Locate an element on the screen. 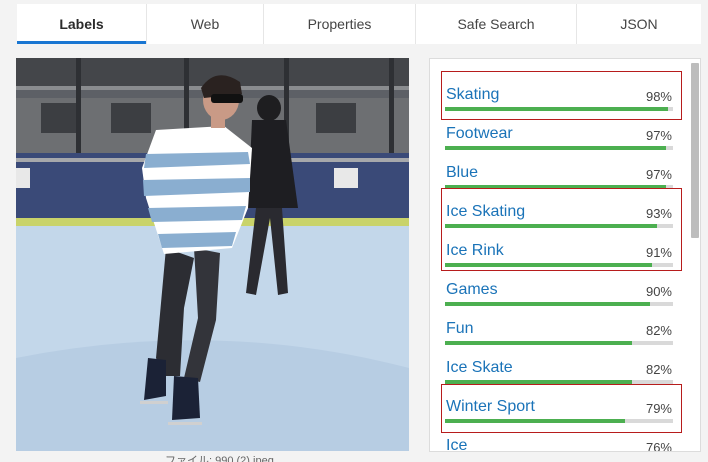 The image size is (708, 462). tab-safe-search: Safe Search is located at coordinates (496, 24).